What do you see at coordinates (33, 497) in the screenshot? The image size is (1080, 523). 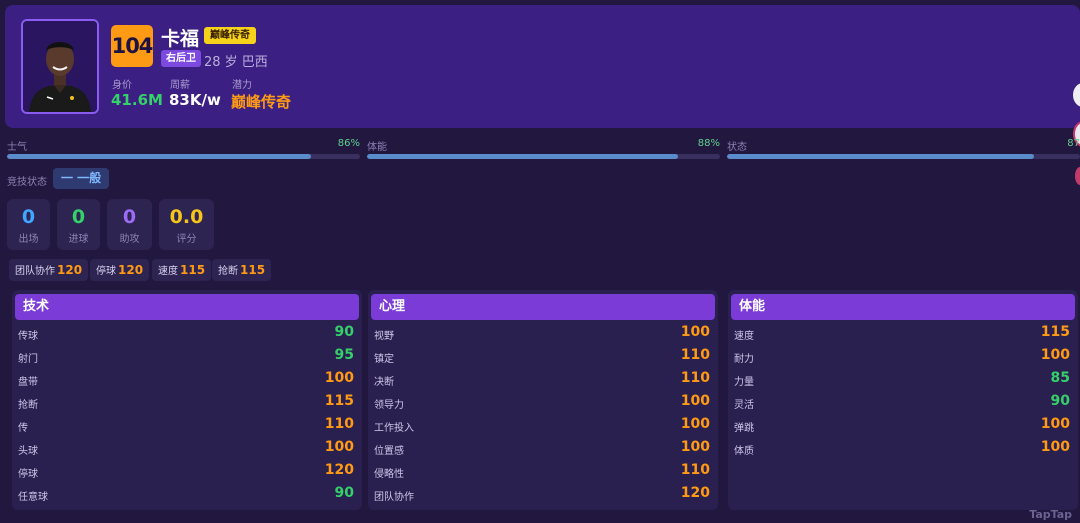 I see `attribute-name: 任意球` at bounding box center [33, 497].